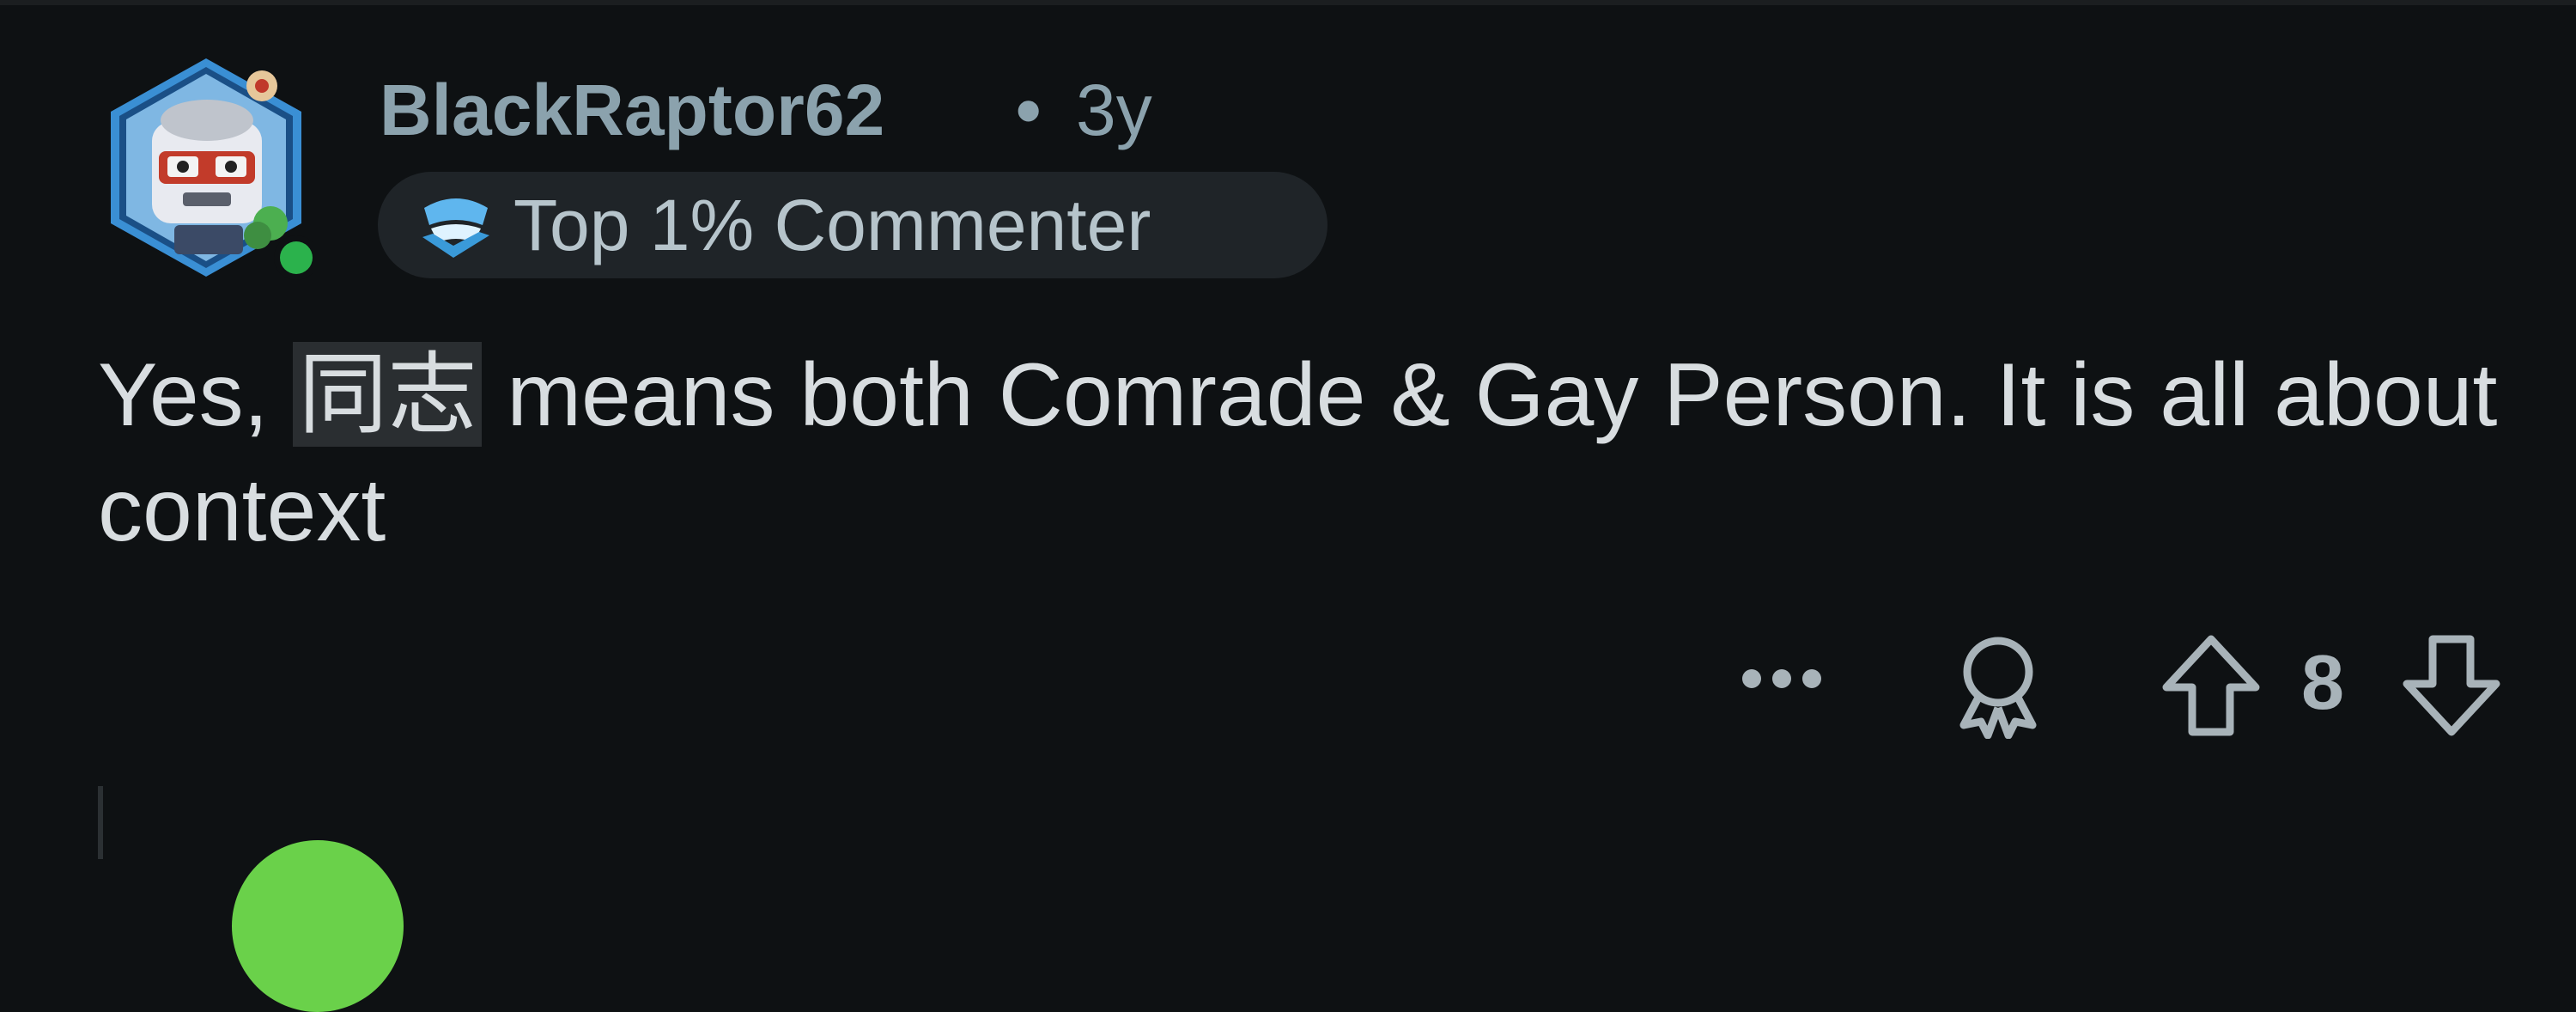  Describe the element at coordinates (2211, 685) in the screenshot. I see `arrow-up-icon` at that location.